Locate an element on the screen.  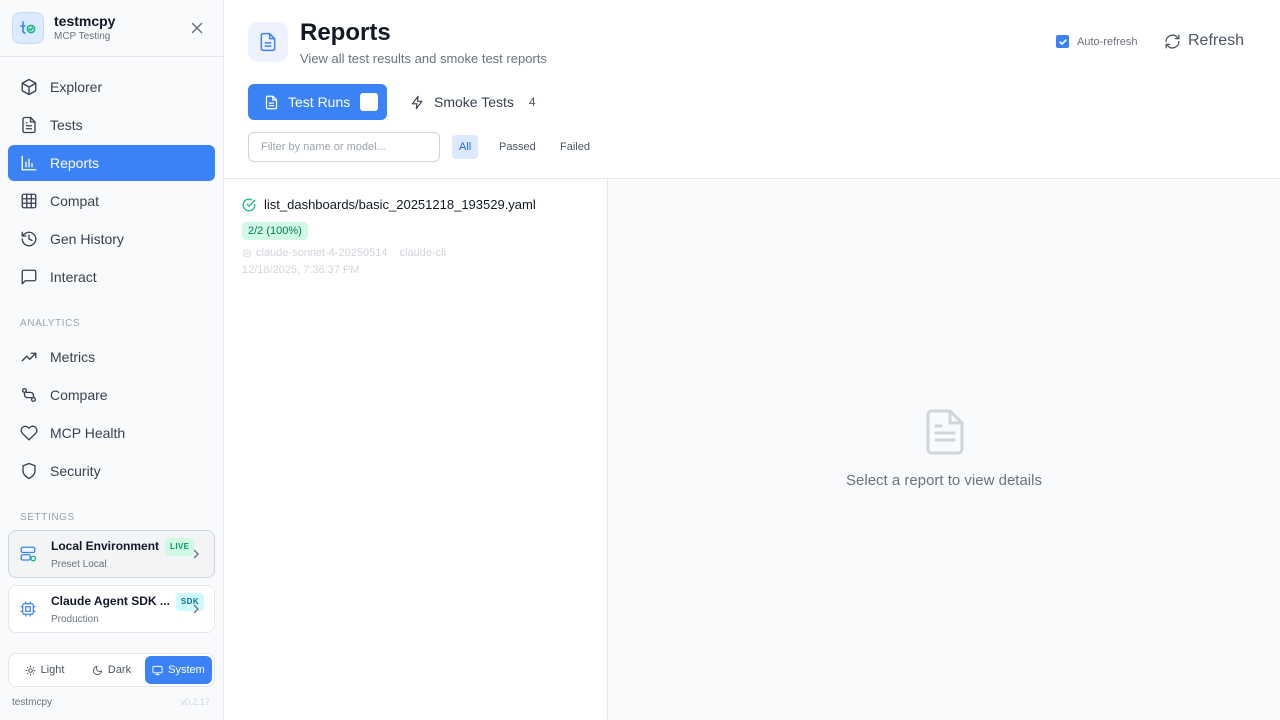
close-icon is located at coordinates (197, 28).